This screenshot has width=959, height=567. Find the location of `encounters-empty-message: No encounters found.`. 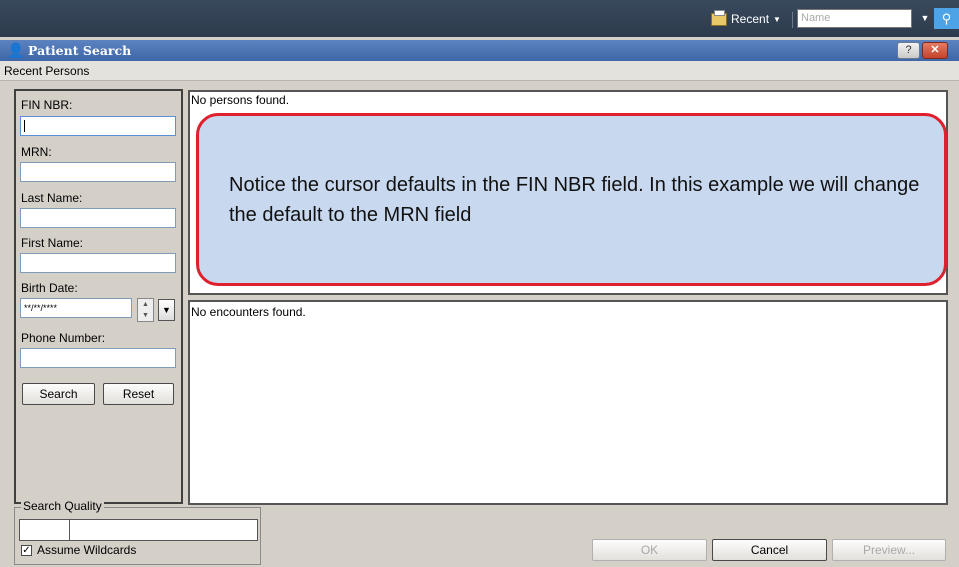

encounters-empty-message: No encounters found. is located at coordinates (248, 312).